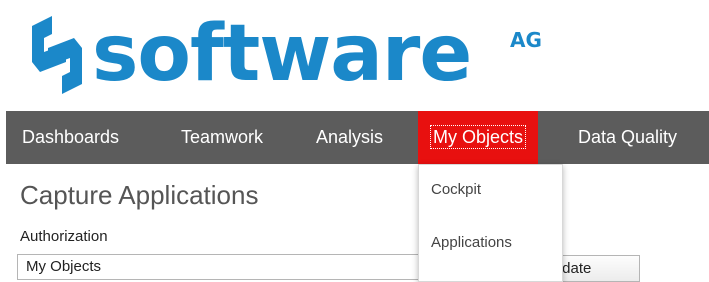 Image resolution: width=709 pixels, height=282 pixels. I want to click on nav-item-data-quality: Data Quality, so click(627, 137).